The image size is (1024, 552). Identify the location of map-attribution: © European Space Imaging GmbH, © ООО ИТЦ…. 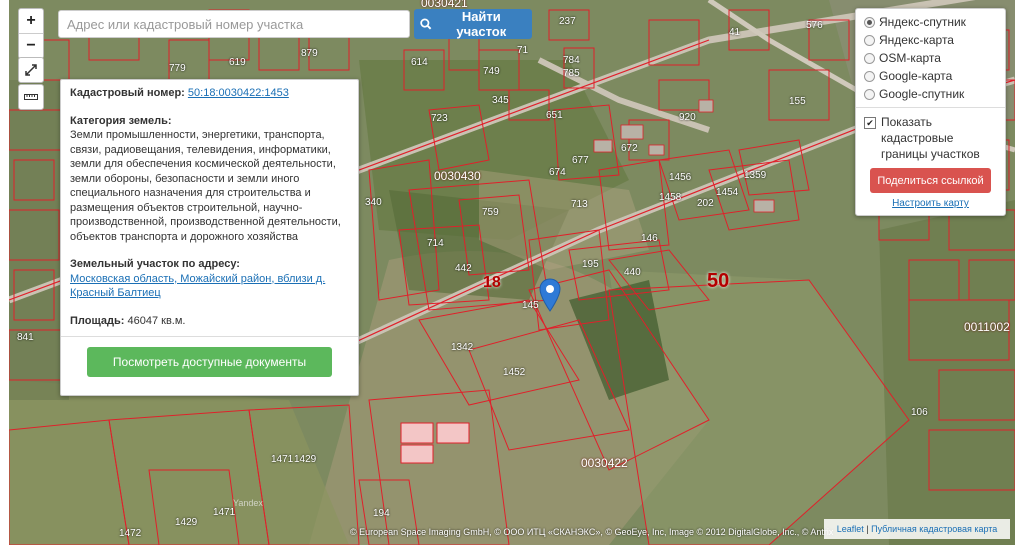
(592, 532).